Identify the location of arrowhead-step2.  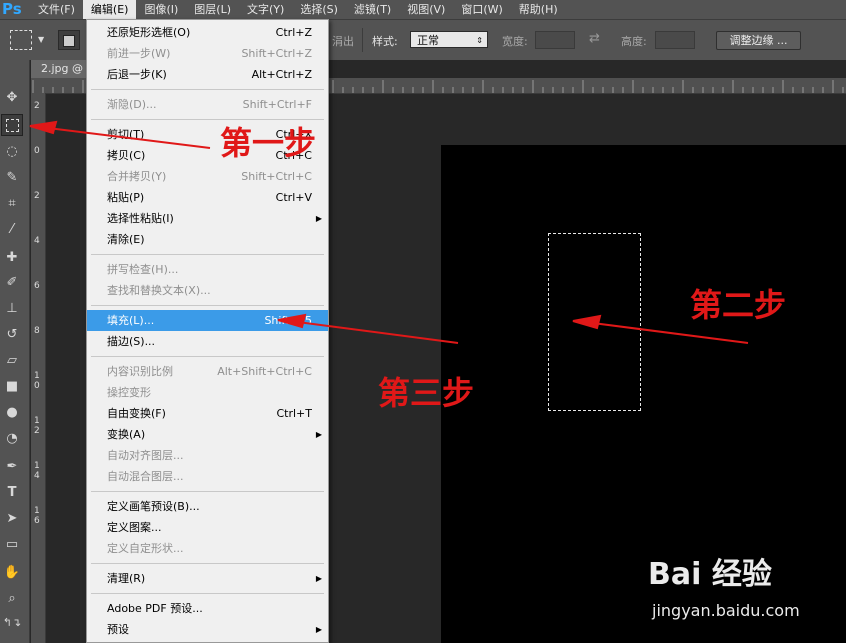
(587, 322).